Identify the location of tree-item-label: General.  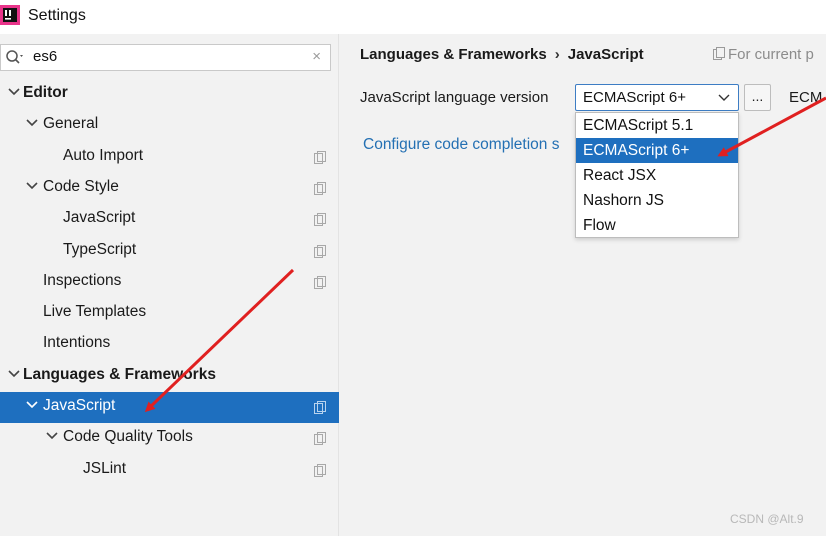
(71, 124).